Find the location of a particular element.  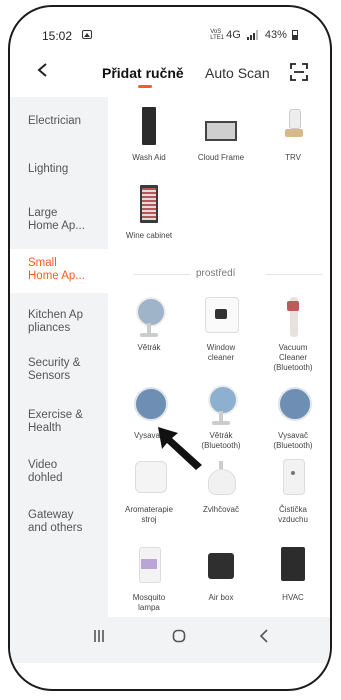

wine-cabinet-icon is located at coordinates (149, 205).